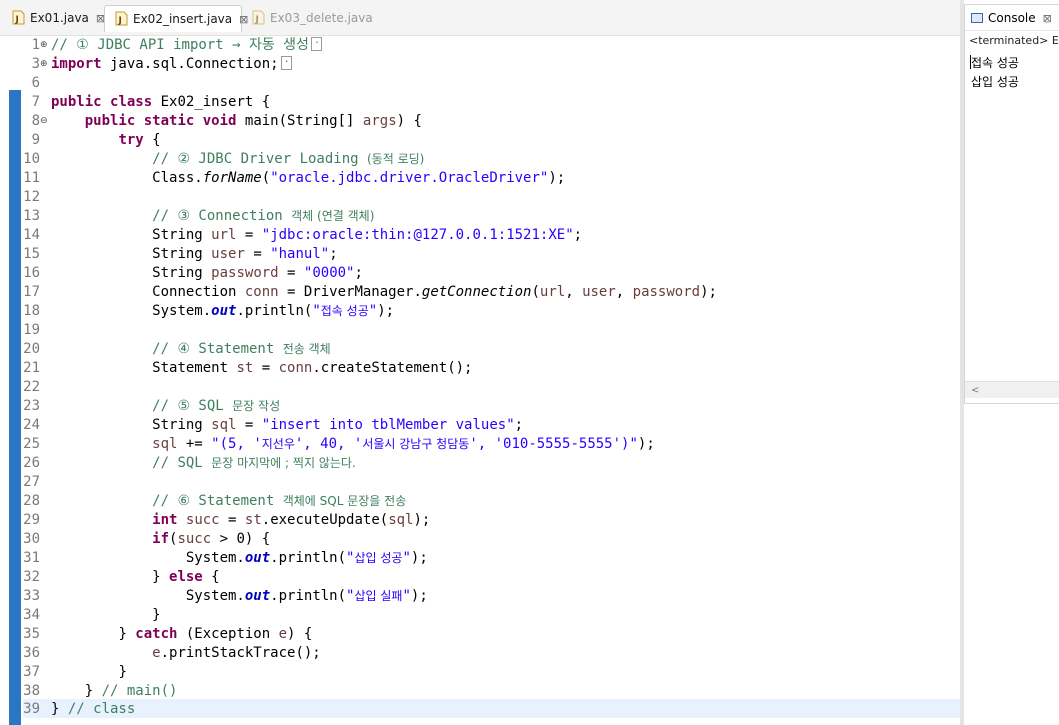 Image resolution: width=1059 pixels, height=725 pixels. Describe the element at coordinates (176, 18) in the screenshot. I see `tab-ex02-insert: J Ex02_insert.java ⊠` at that location.